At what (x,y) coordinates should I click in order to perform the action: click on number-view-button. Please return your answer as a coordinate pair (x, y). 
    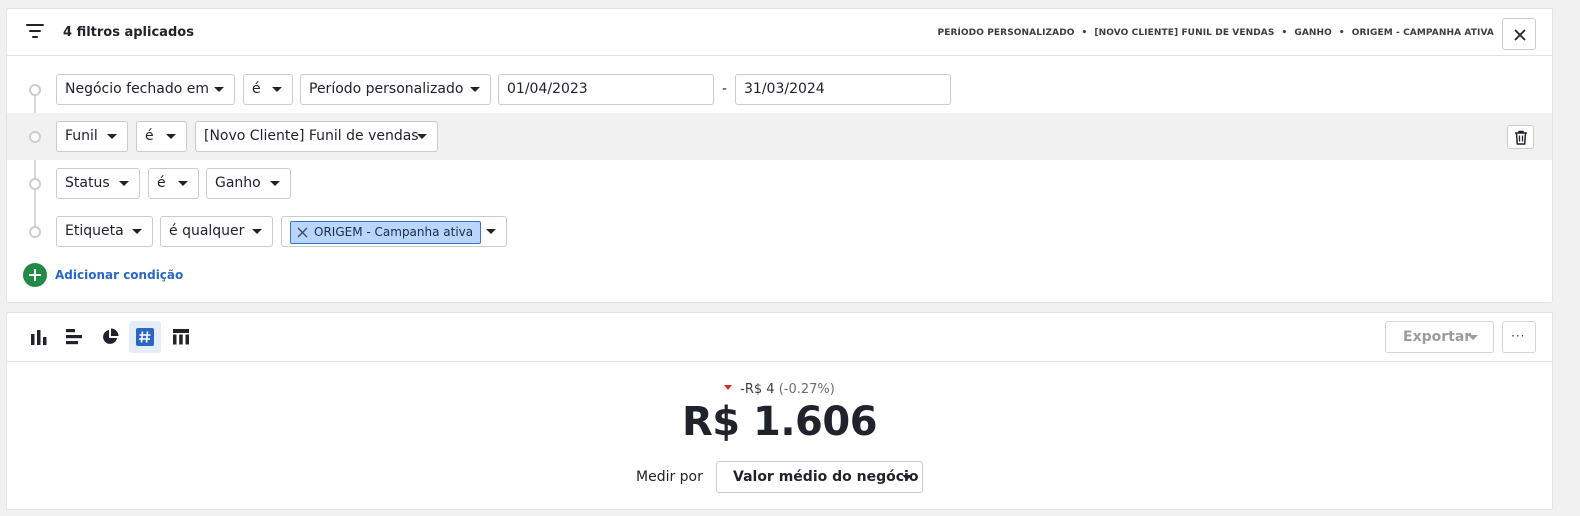
    Looking at the image, I should click on (145, 337).